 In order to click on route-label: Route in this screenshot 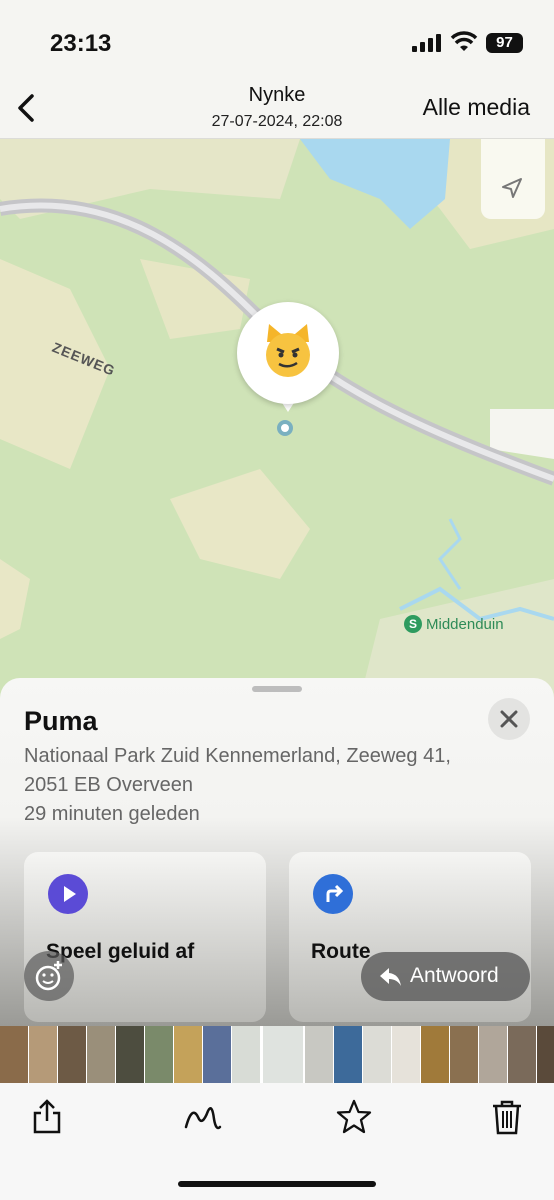, I will do `click(341, 951)`.